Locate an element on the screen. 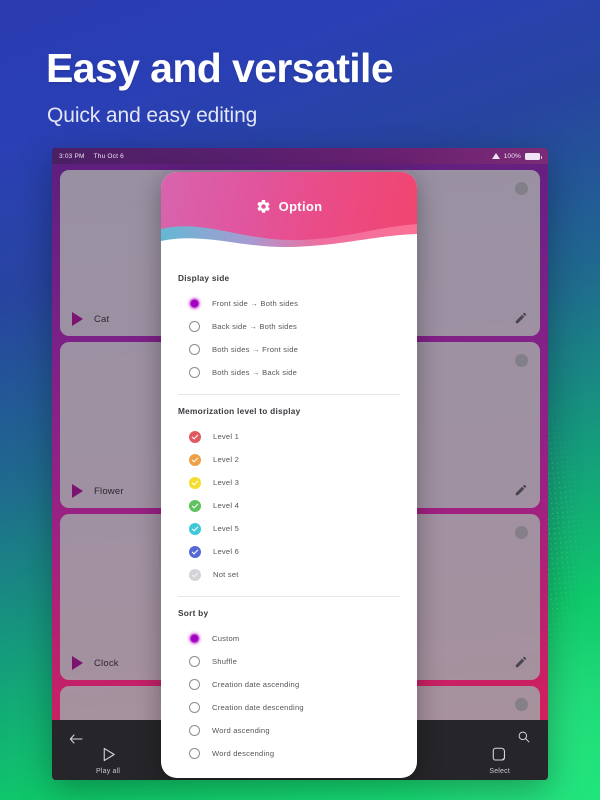 The width and height of the screenshot is (600, 800). option-row-word-descending: Word descending is located at coordinates (289, 753).